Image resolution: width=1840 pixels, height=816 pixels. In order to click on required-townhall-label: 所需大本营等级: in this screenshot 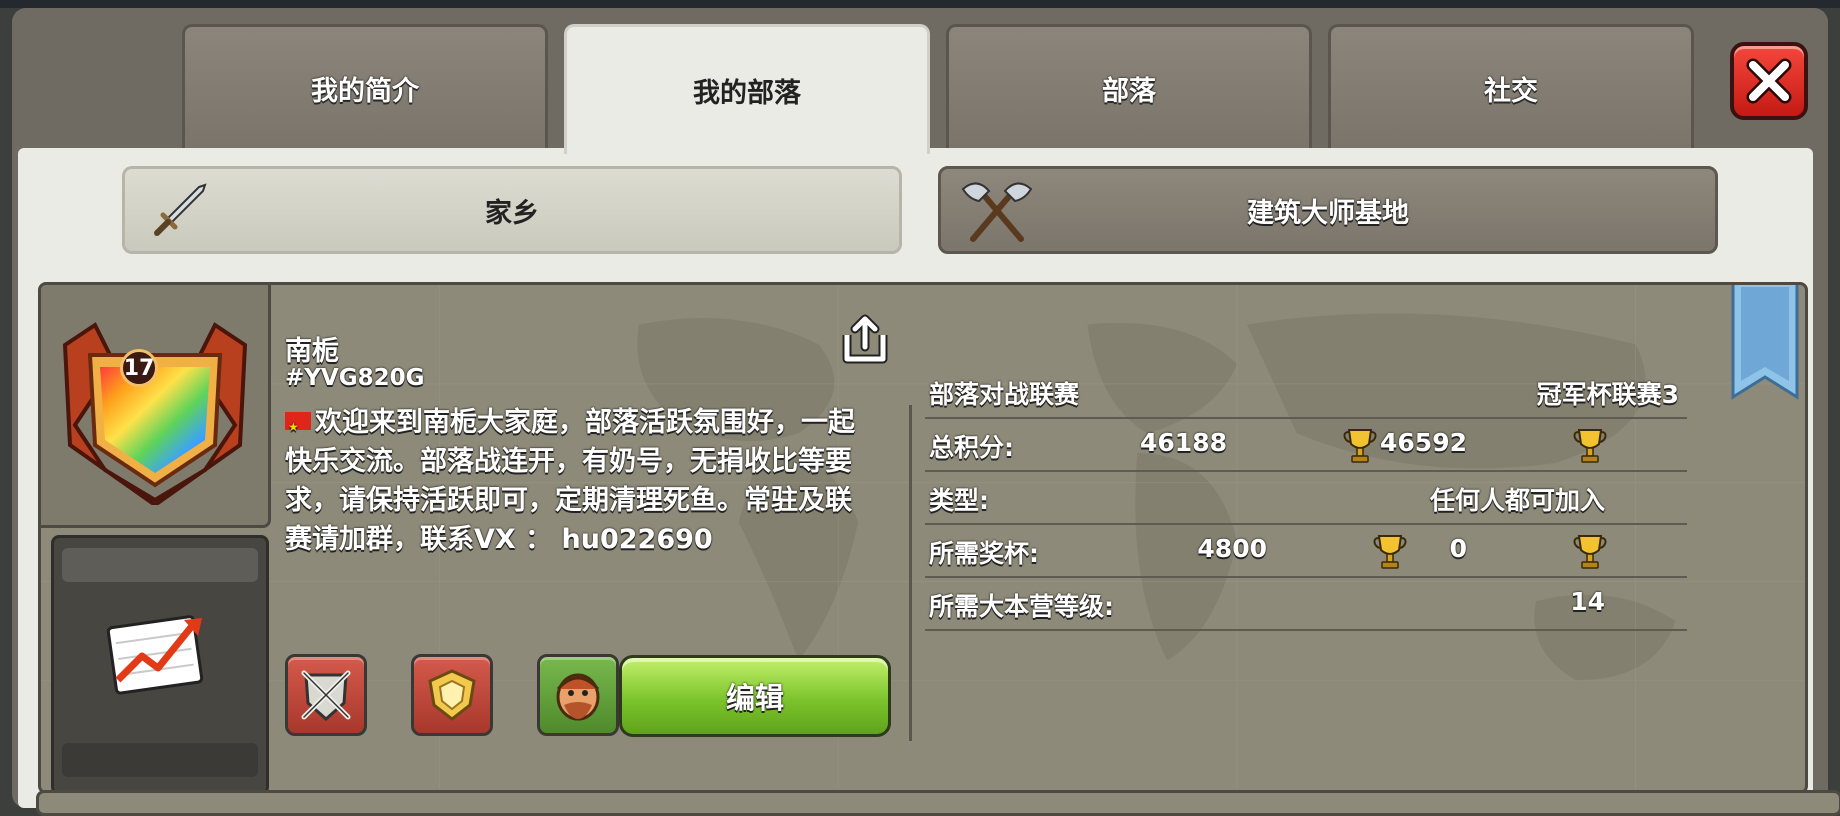, I will do `click(1021, 606)`.